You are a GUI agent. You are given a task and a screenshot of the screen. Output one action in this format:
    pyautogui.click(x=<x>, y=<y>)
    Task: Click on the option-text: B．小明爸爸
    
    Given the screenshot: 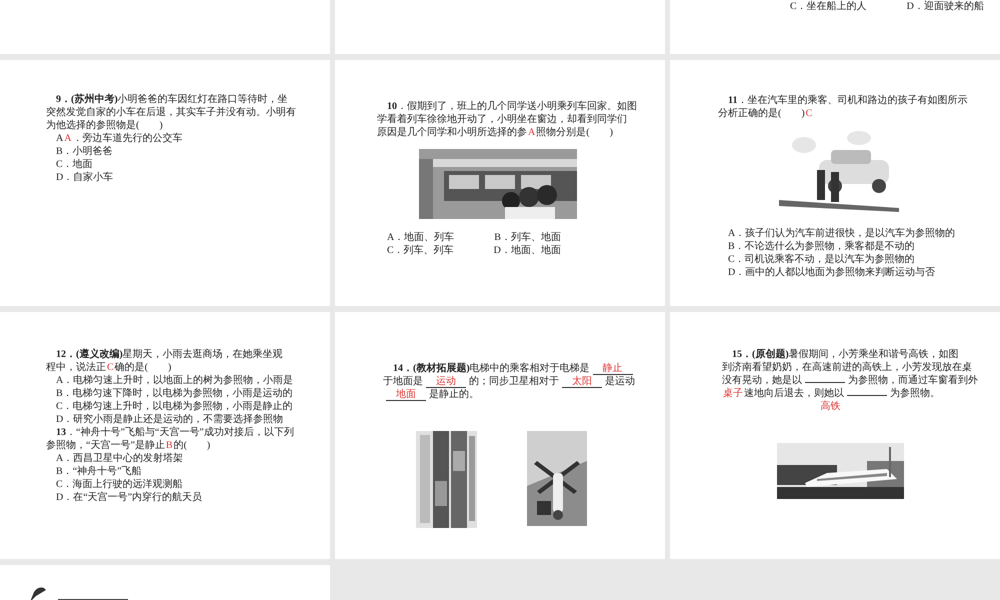 What is the action you would take?
    pyautogui.click(x=84, y=151)
    